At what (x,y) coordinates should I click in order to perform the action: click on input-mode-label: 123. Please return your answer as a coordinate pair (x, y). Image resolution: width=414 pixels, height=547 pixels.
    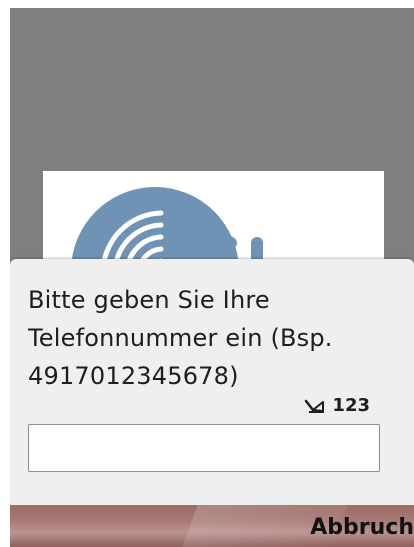
    Looking at the image, I should click on (351, 405).